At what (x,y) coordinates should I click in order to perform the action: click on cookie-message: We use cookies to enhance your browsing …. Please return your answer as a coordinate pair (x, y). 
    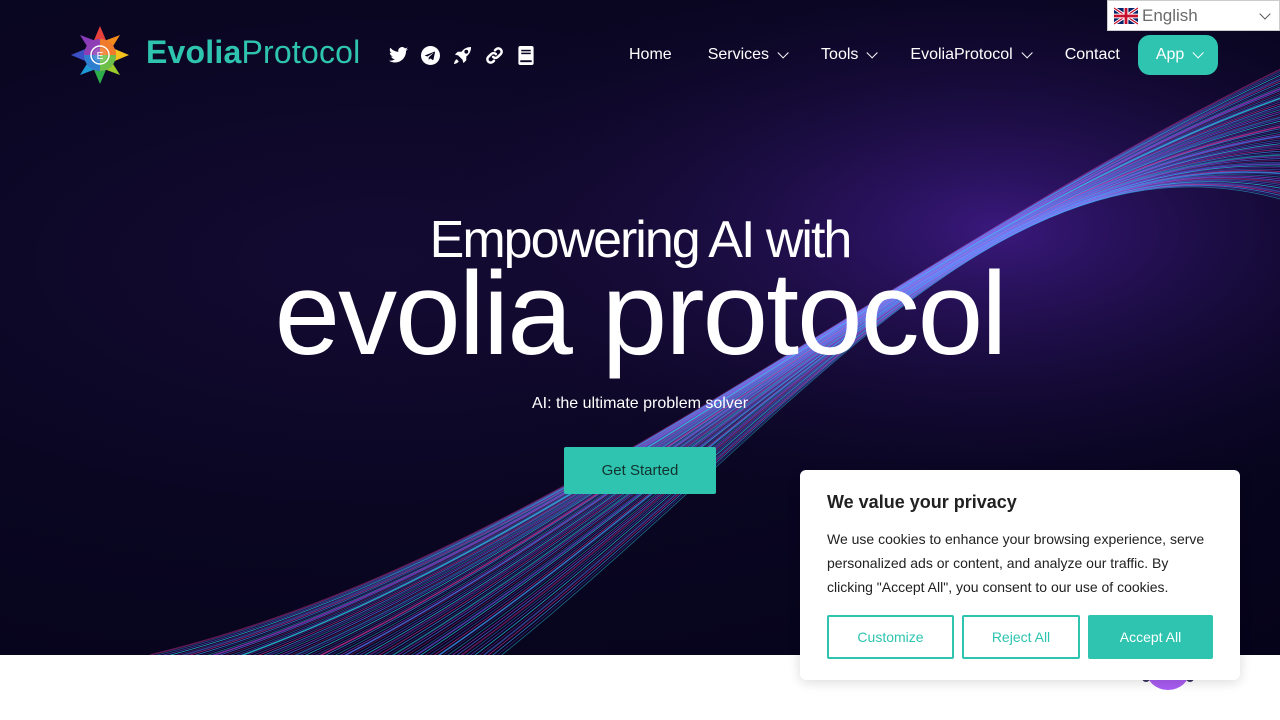
    Looking at the image, I should click on (1016, 563).